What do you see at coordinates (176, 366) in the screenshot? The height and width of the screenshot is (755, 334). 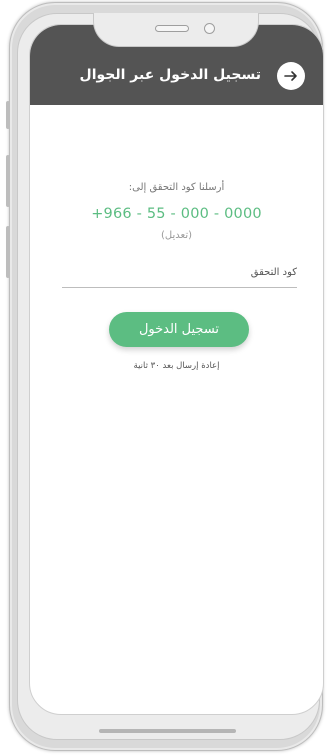 I see `resend-countdown: إعادة إرسال بعد ٣٠ ثانية` at bounding box center [176, 366].